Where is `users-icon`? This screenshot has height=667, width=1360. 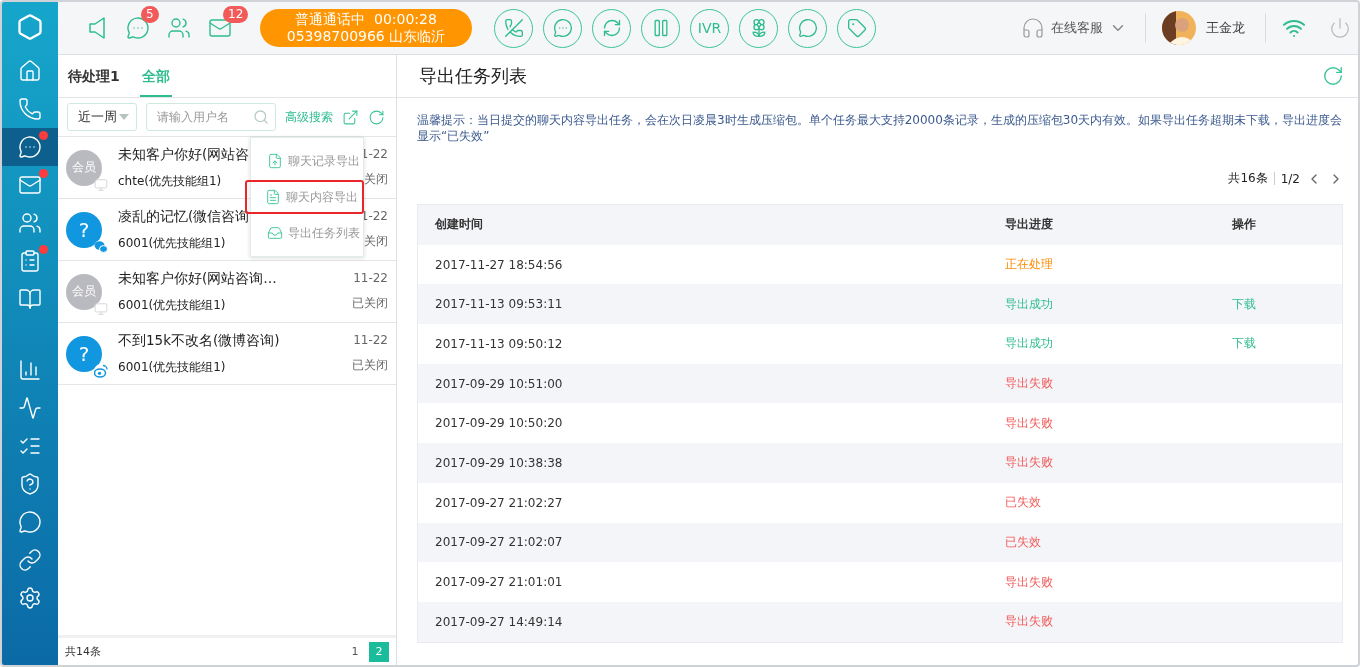
users-icon is located at coordinates (30, 223).